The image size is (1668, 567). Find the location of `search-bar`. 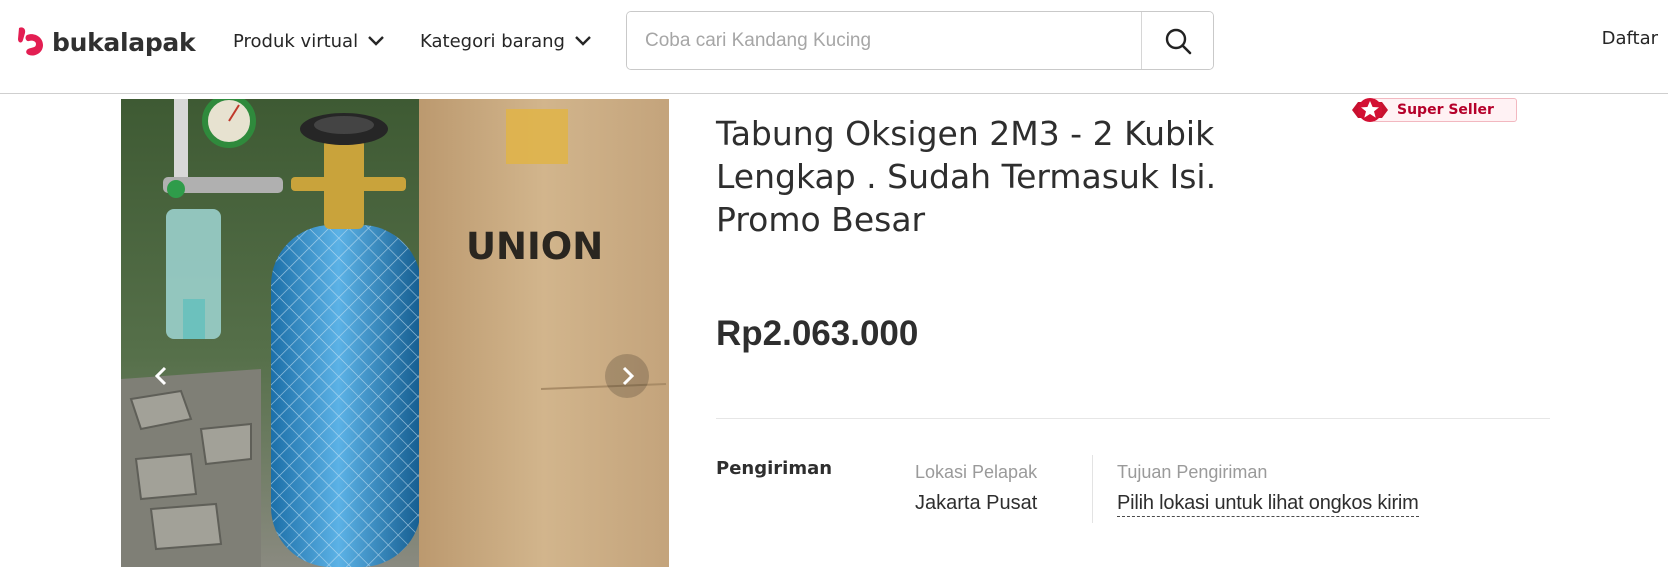

search-bar is located at coordinates (920, 40).